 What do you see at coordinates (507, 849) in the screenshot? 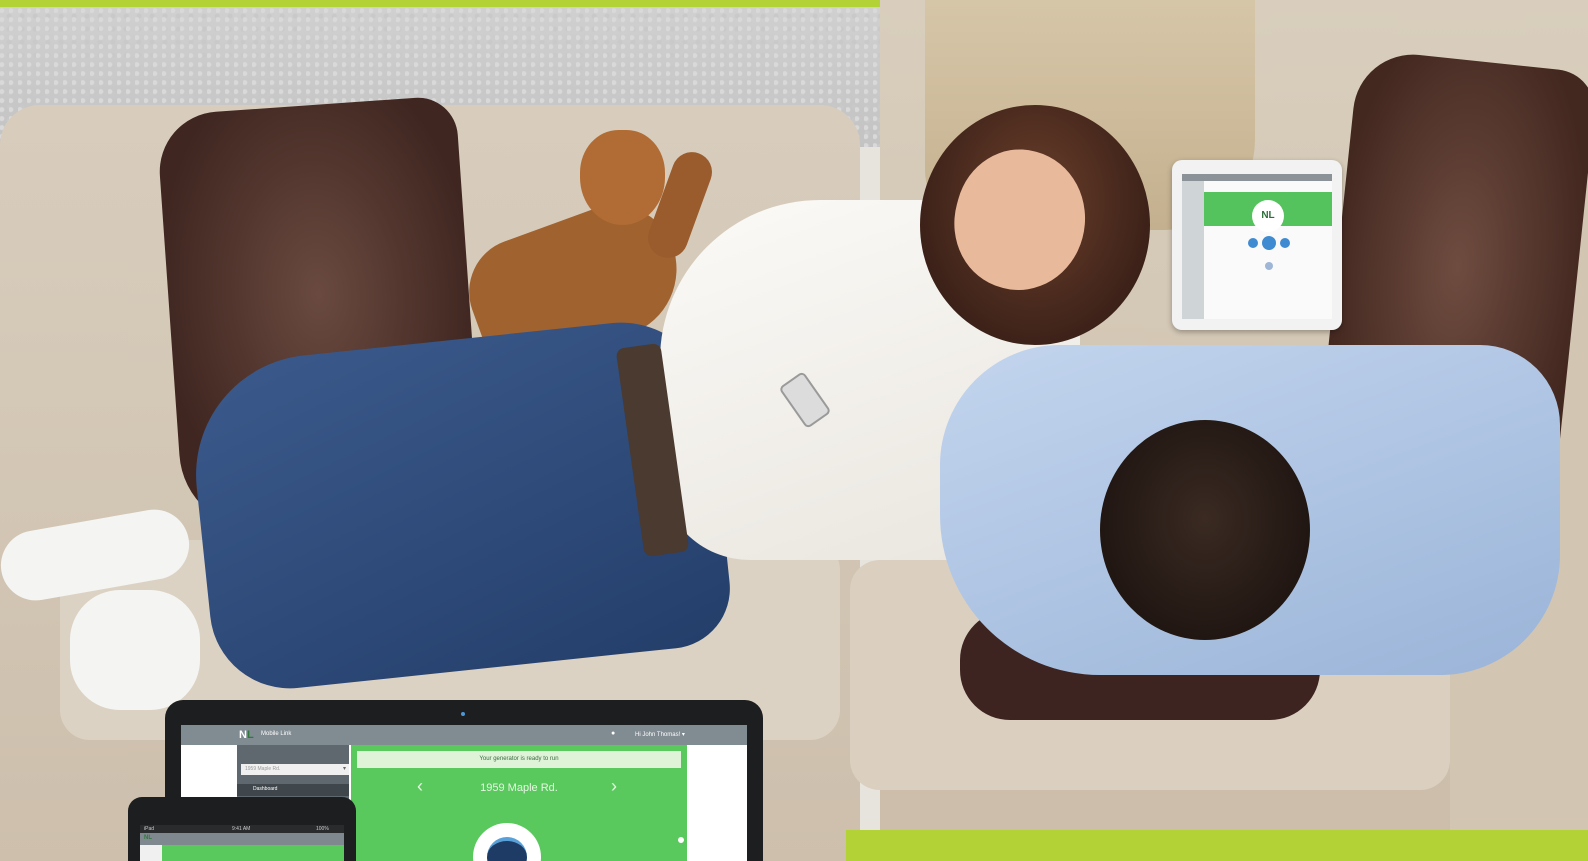
I see `generator-icon` at bounding box center [507, 849].